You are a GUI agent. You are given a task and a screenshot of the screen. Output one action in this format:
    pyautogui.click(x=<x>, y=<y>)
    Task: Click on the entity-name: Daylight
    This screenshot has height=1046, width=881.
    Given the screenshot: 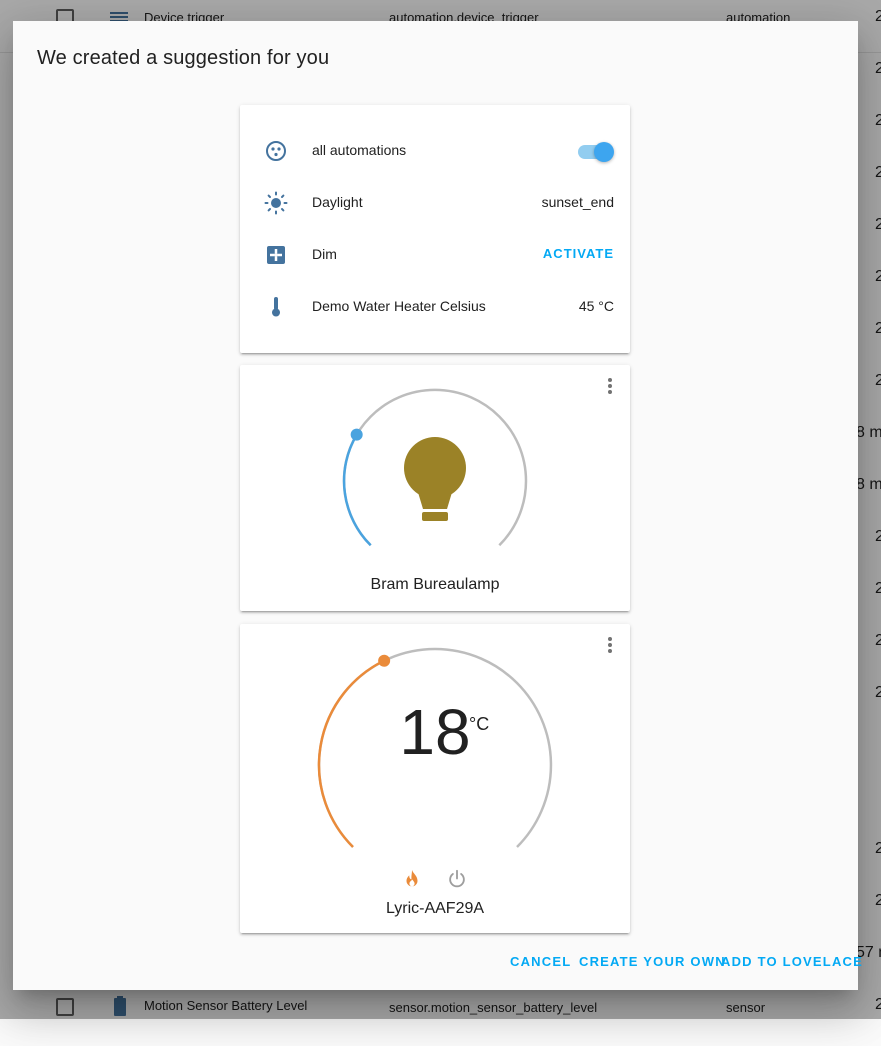 What is the action you would take?
    pyautogui.click(x=337, y=202)
    